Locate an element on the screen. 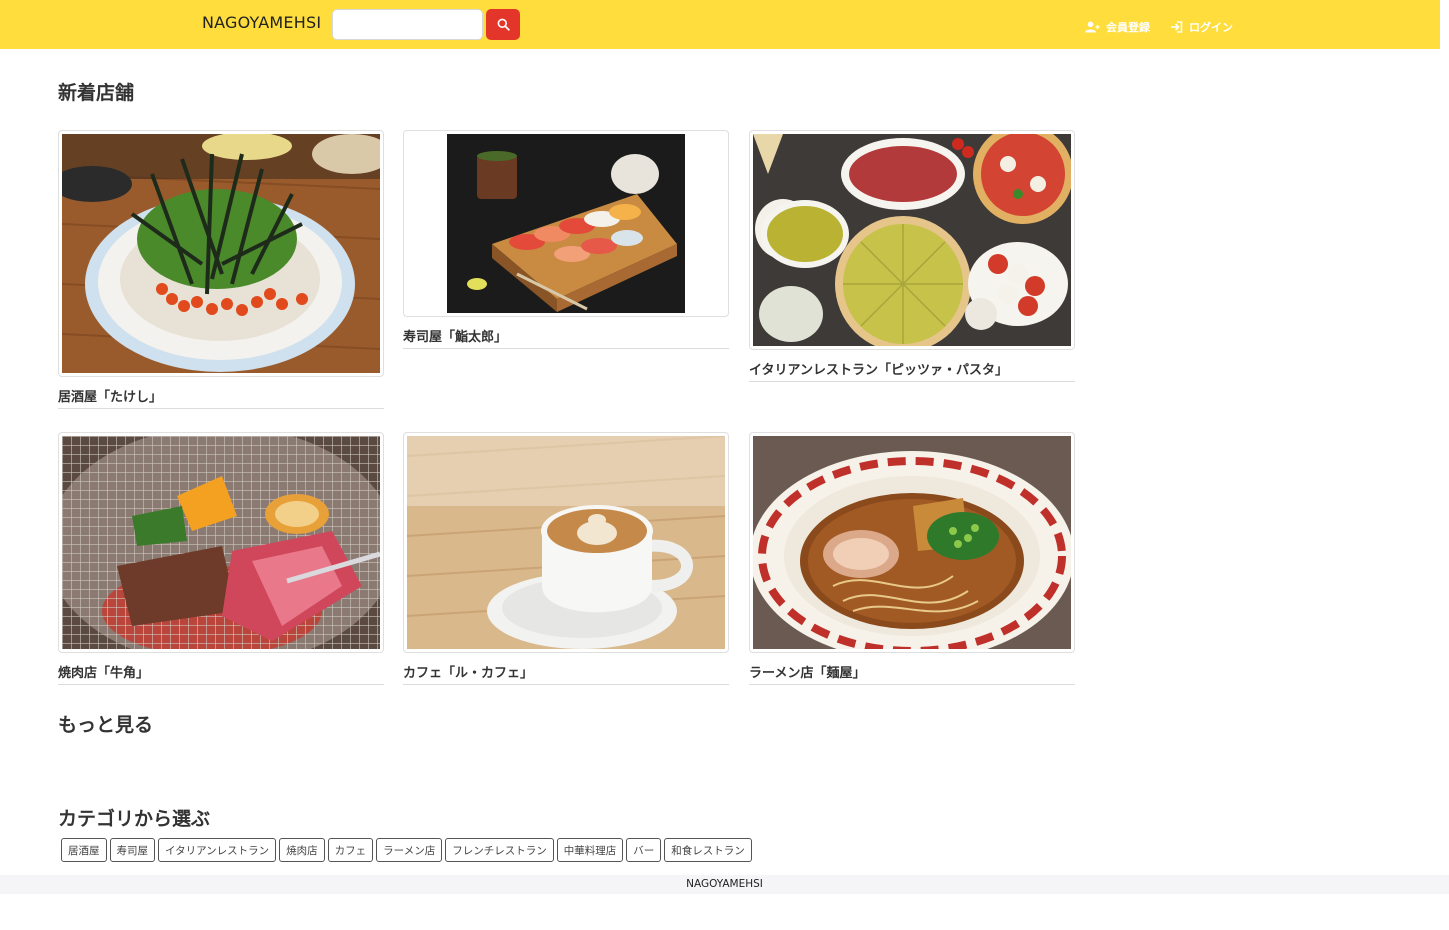 The image size is (1449, 930). sushi-platter-photo is located at coordinates (566, 223).